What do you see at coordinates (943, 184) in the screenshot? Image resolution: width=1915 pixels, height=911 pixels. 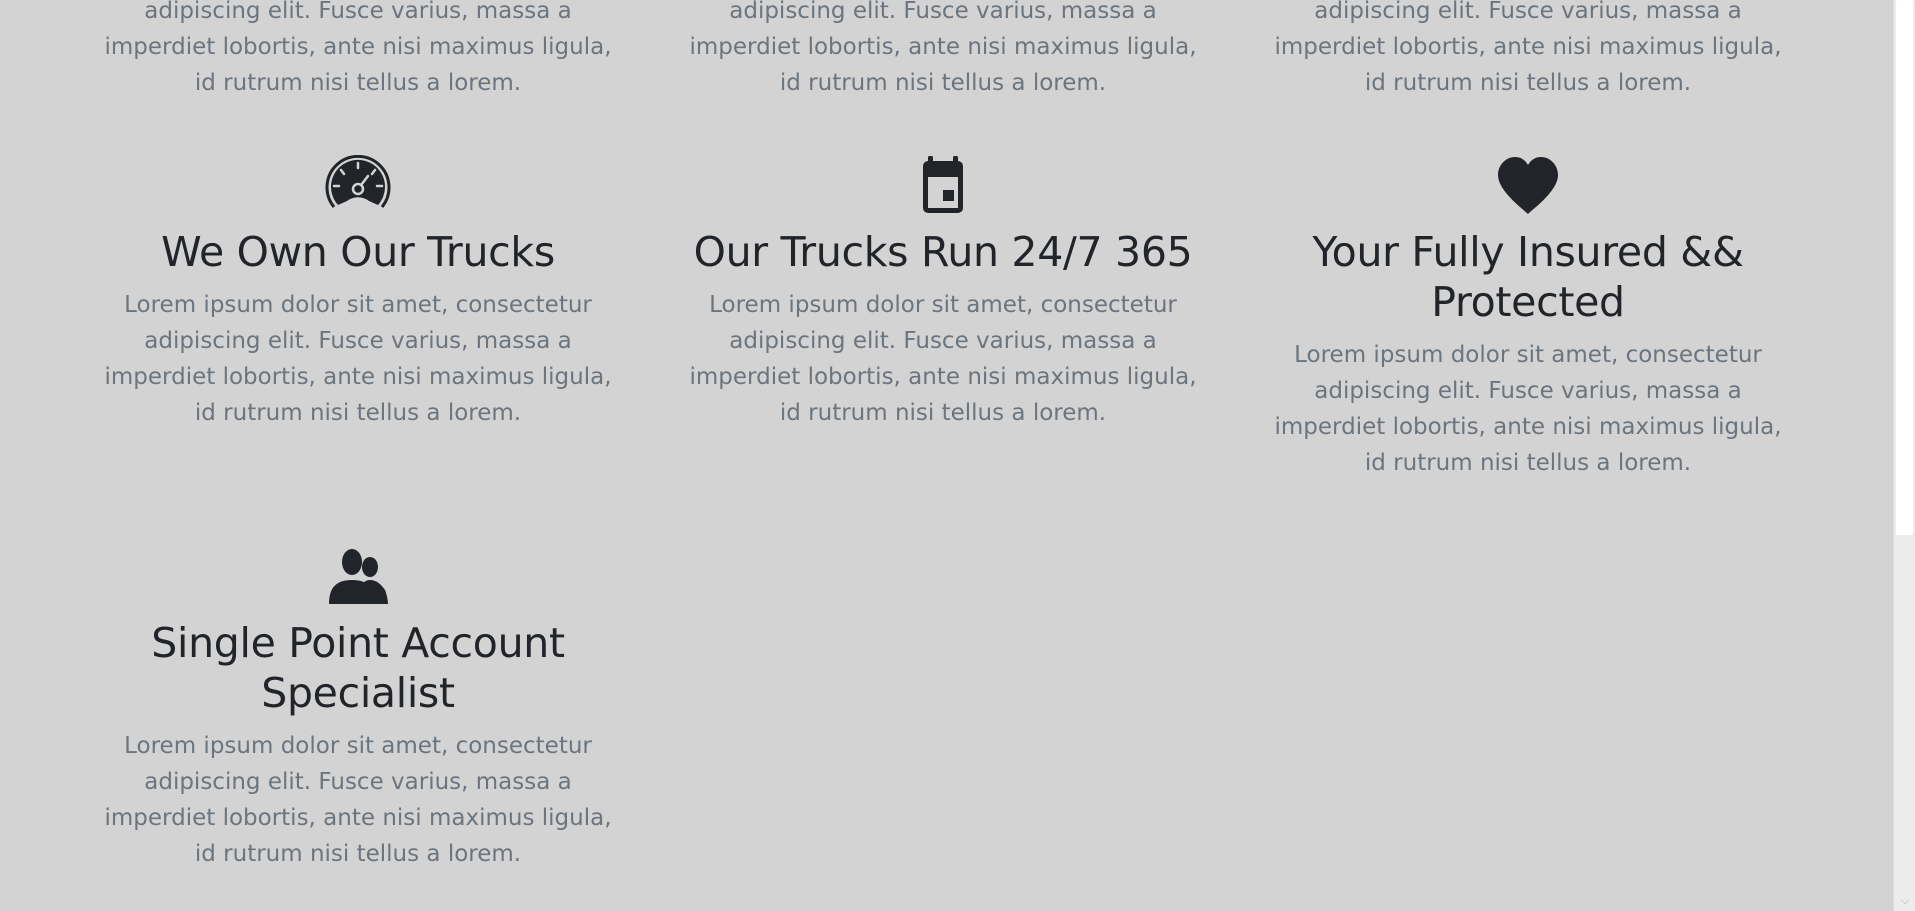 I see `calendar-icon` at bounding box center [943, 184].